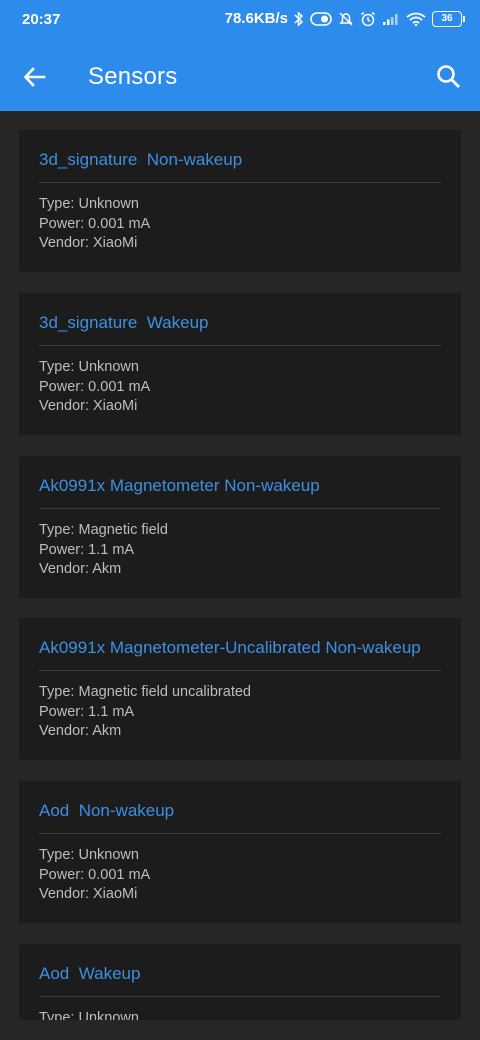  What do you see at coordinates (103, 530) in the screenshot?
I see `sensor-type: Type: Magnetic field` at bounding box center [103, 530].